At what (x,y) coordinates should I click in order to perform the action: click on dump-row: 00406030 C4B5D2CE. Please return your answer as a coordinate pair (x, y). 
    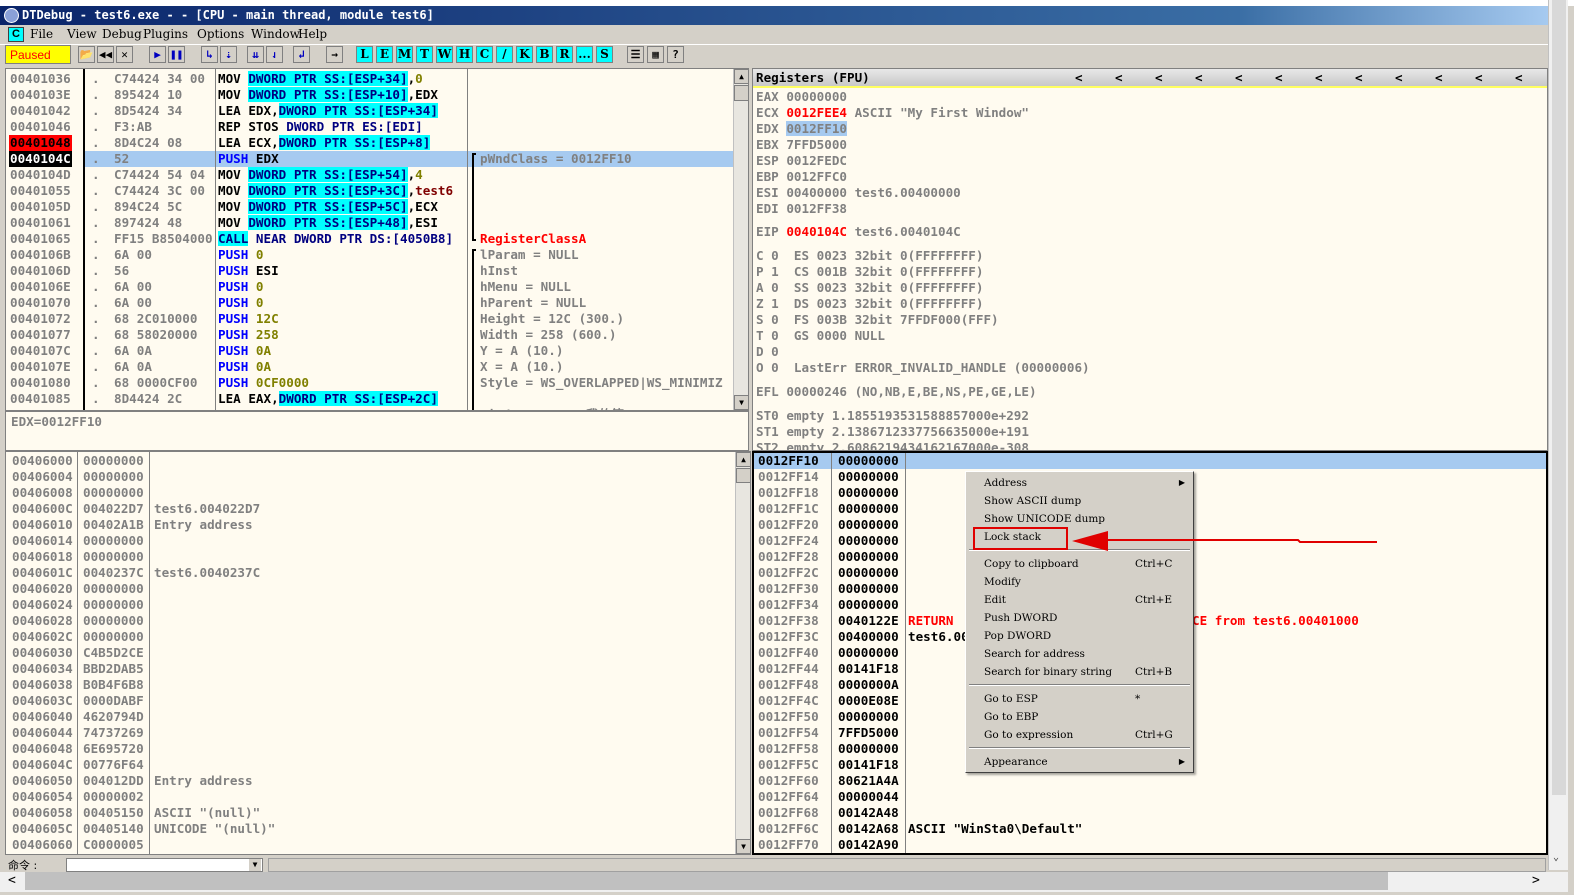
    Looking at the image, I should click on (378, 653).